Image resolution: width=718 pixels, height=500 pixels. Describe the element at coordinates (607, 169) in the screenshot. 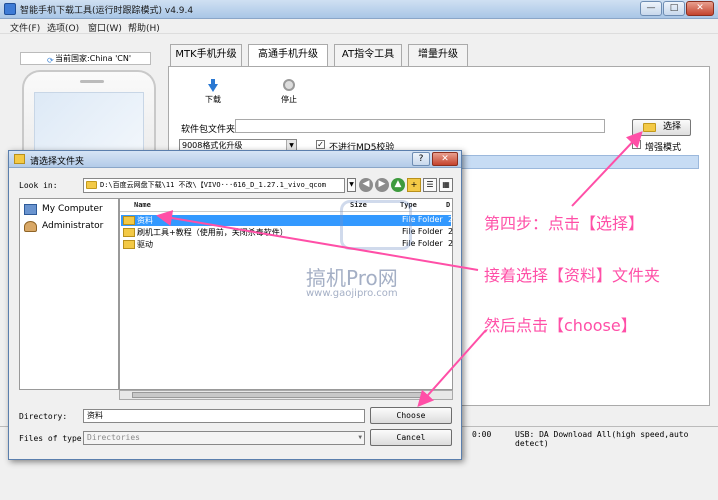

I see `arrow-to-select` at that location.